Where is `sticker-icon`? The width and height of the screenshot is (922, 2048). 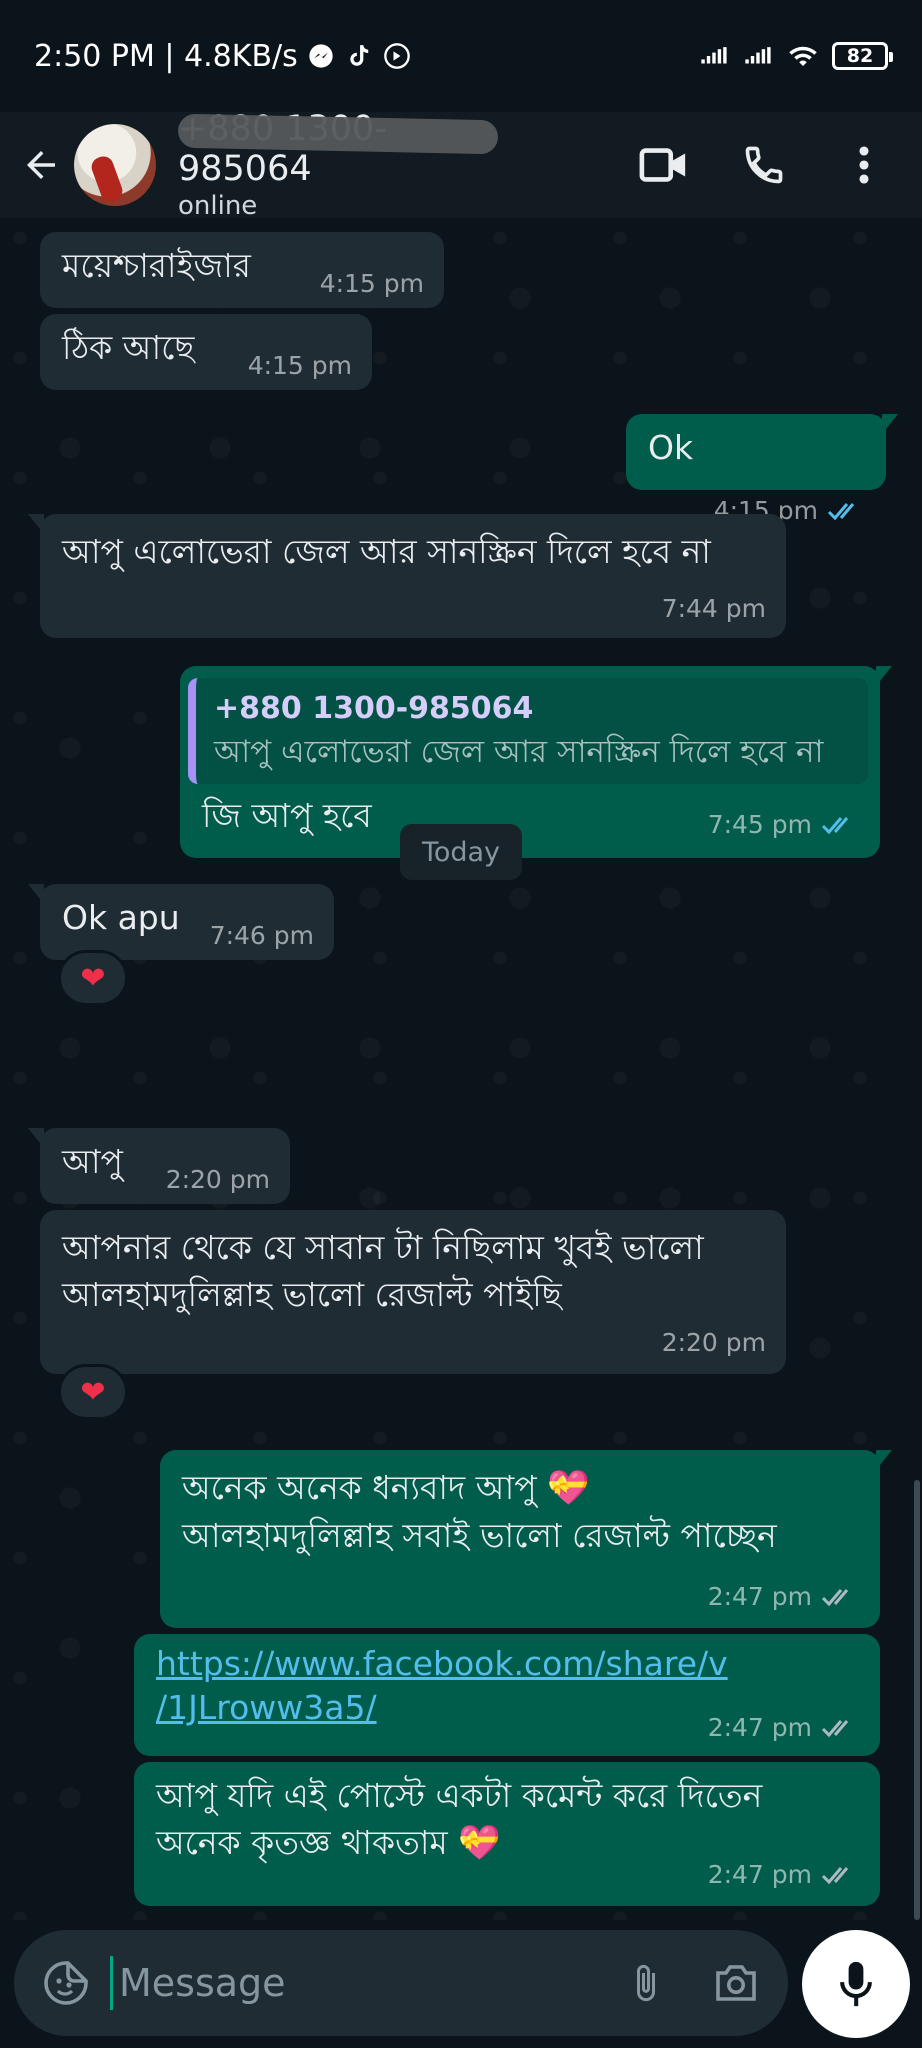
sticker-icon is located at coordinates (66, 1983).